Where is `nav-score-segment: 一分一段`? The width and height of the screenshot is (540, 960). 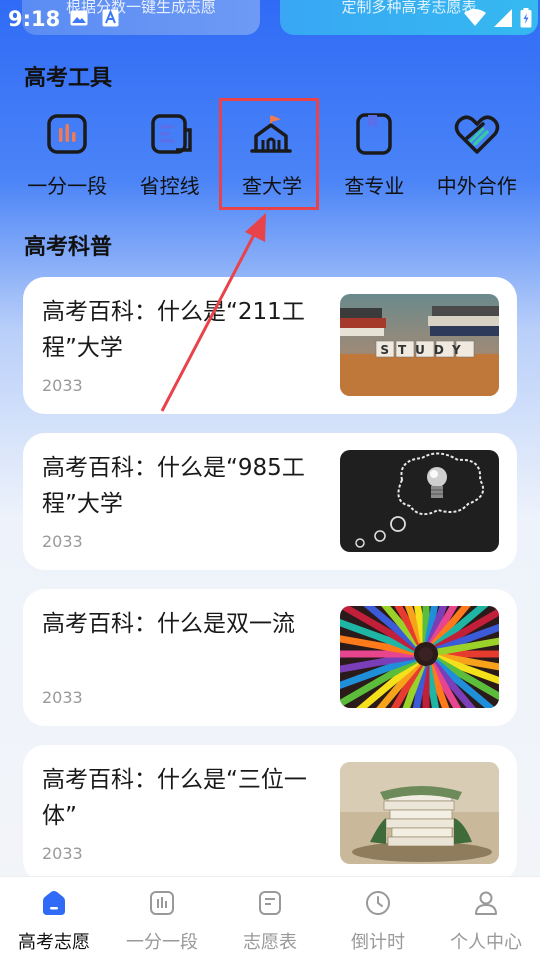
nav-score-segment: 一分一段 is located at coordinates (162, 918).